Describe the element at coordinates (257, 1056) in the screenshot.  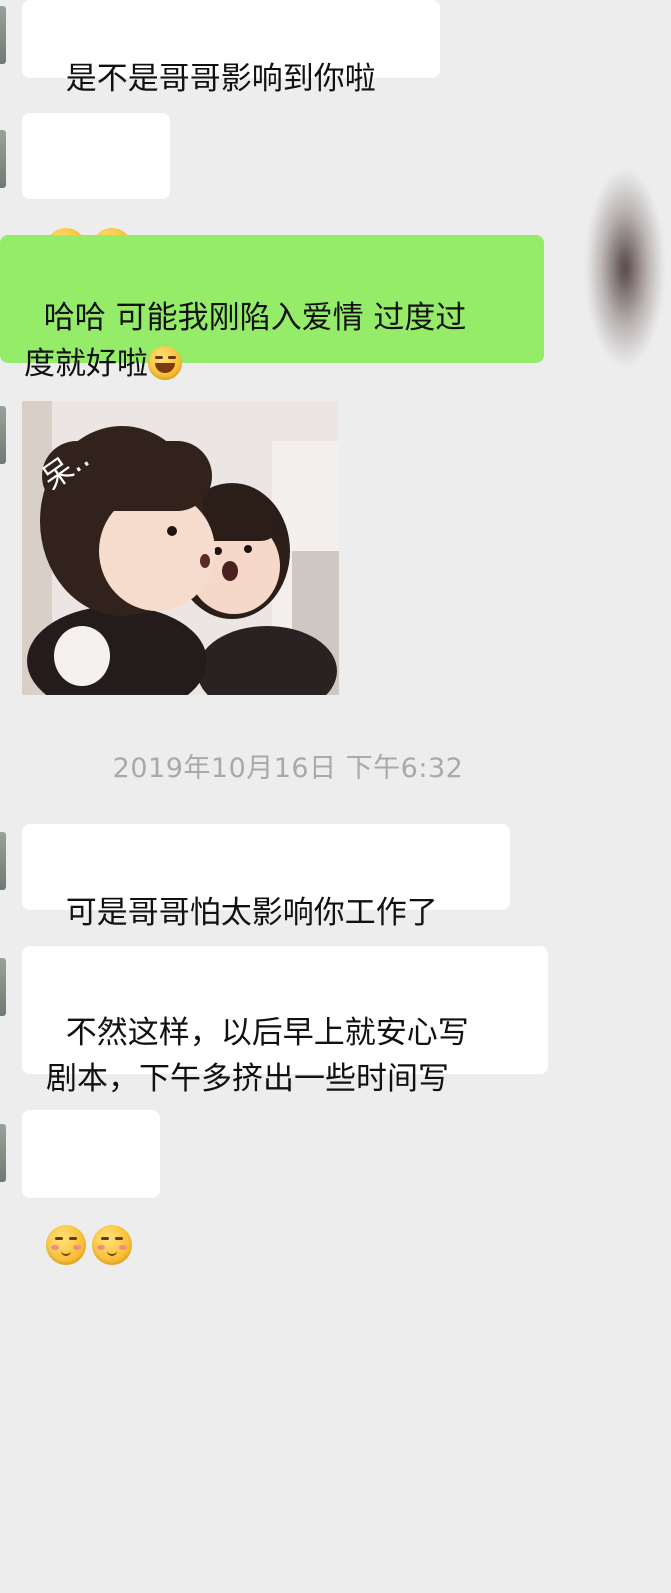
I see `message-text: 不然这样，以后早上就安心写 剧本，下午多挤出一些时间写` at that location.